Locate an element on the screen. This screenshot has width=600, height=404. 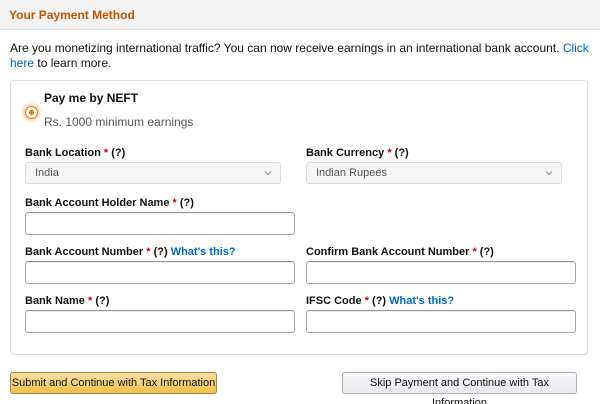
bank-location-select: India is located at coordinates (153, 173).